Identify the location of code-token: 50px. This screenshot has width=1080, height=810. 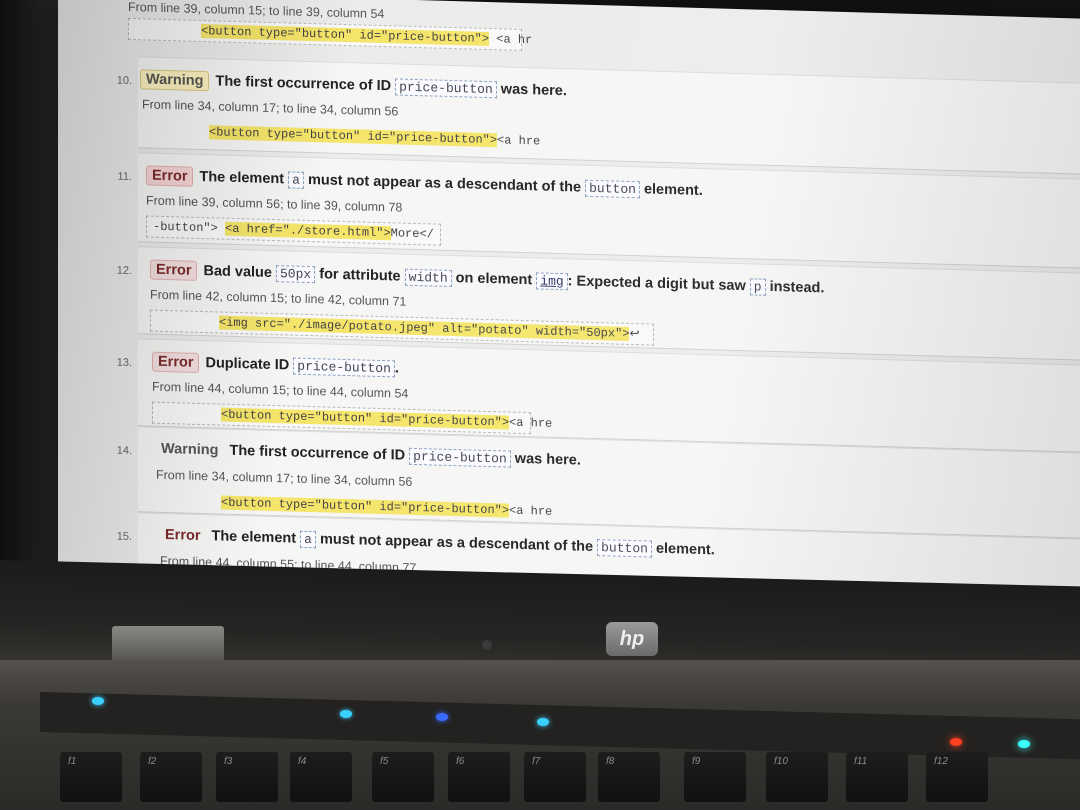
(296, 274).